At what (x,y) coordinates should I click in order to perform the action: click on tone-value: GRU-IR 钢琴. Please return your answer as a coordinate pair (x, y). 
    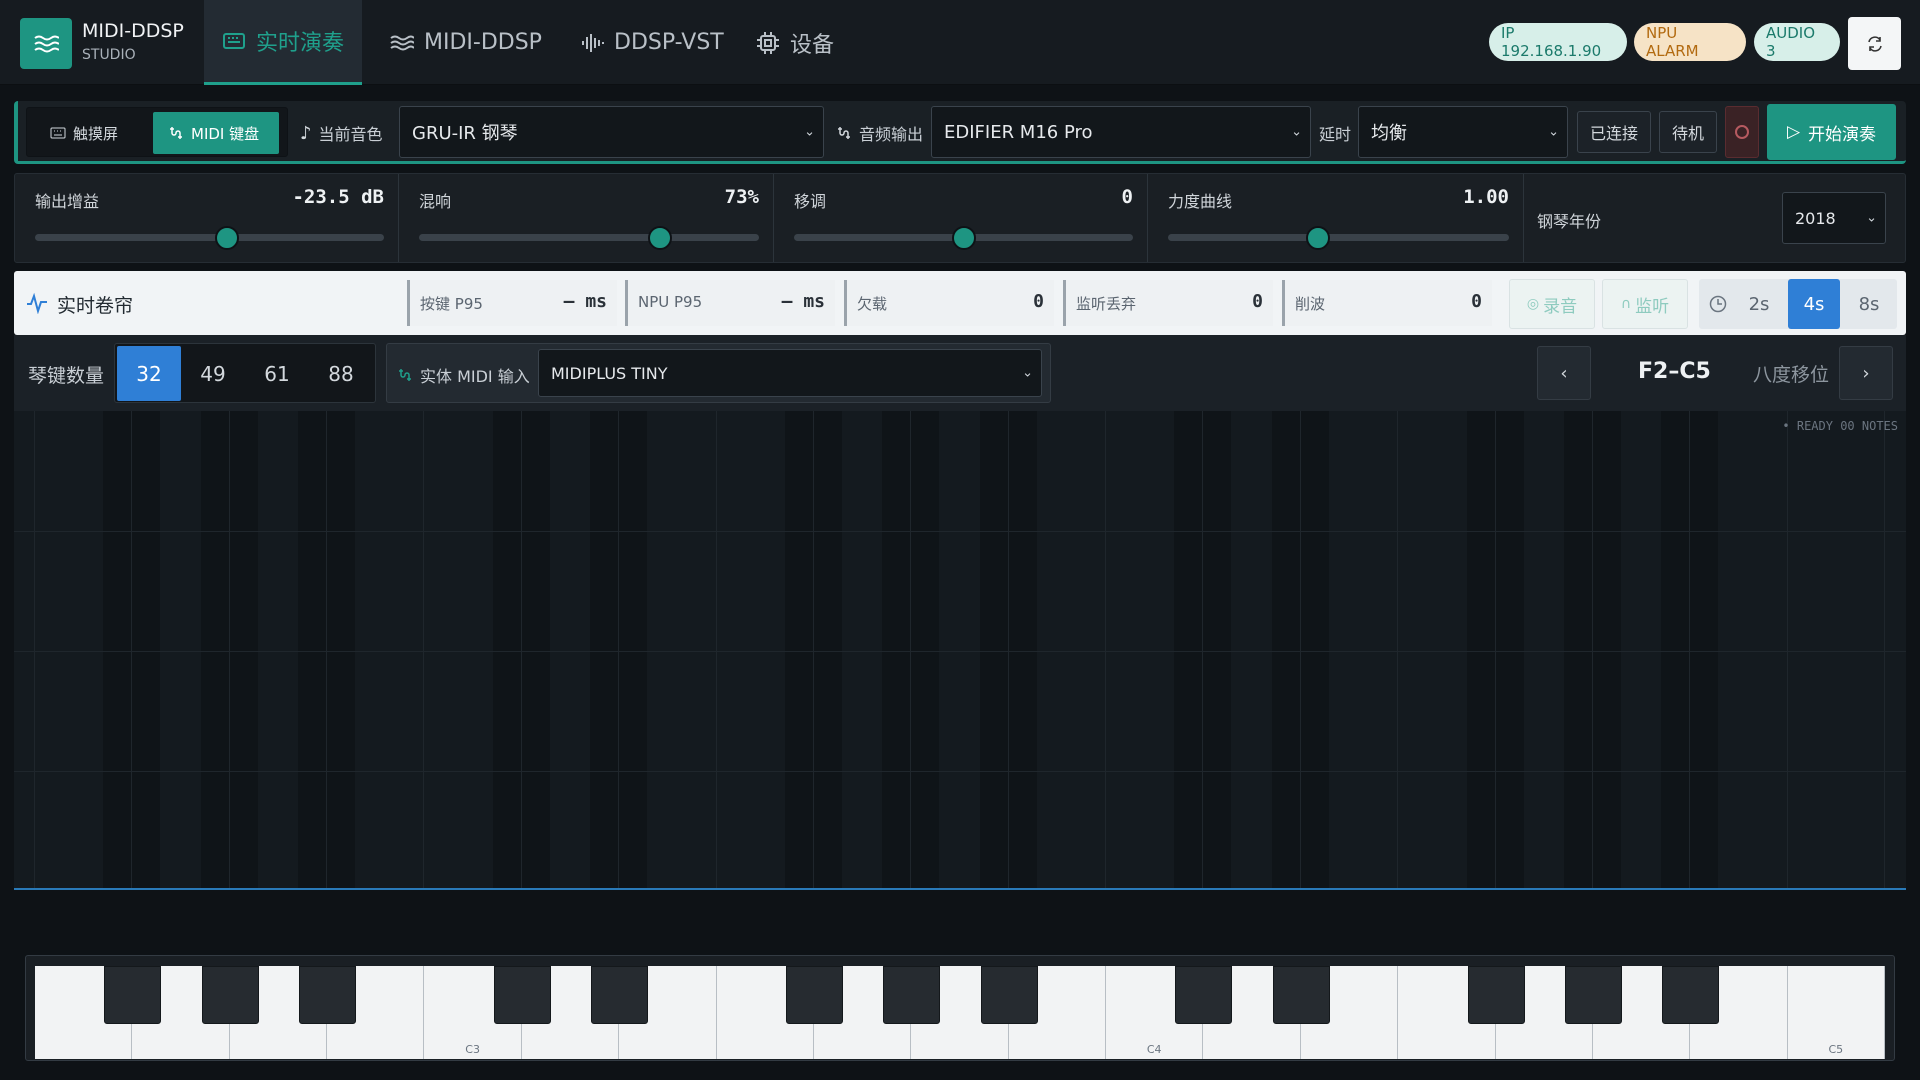
    Looking at the image, I should click on (465, 133).